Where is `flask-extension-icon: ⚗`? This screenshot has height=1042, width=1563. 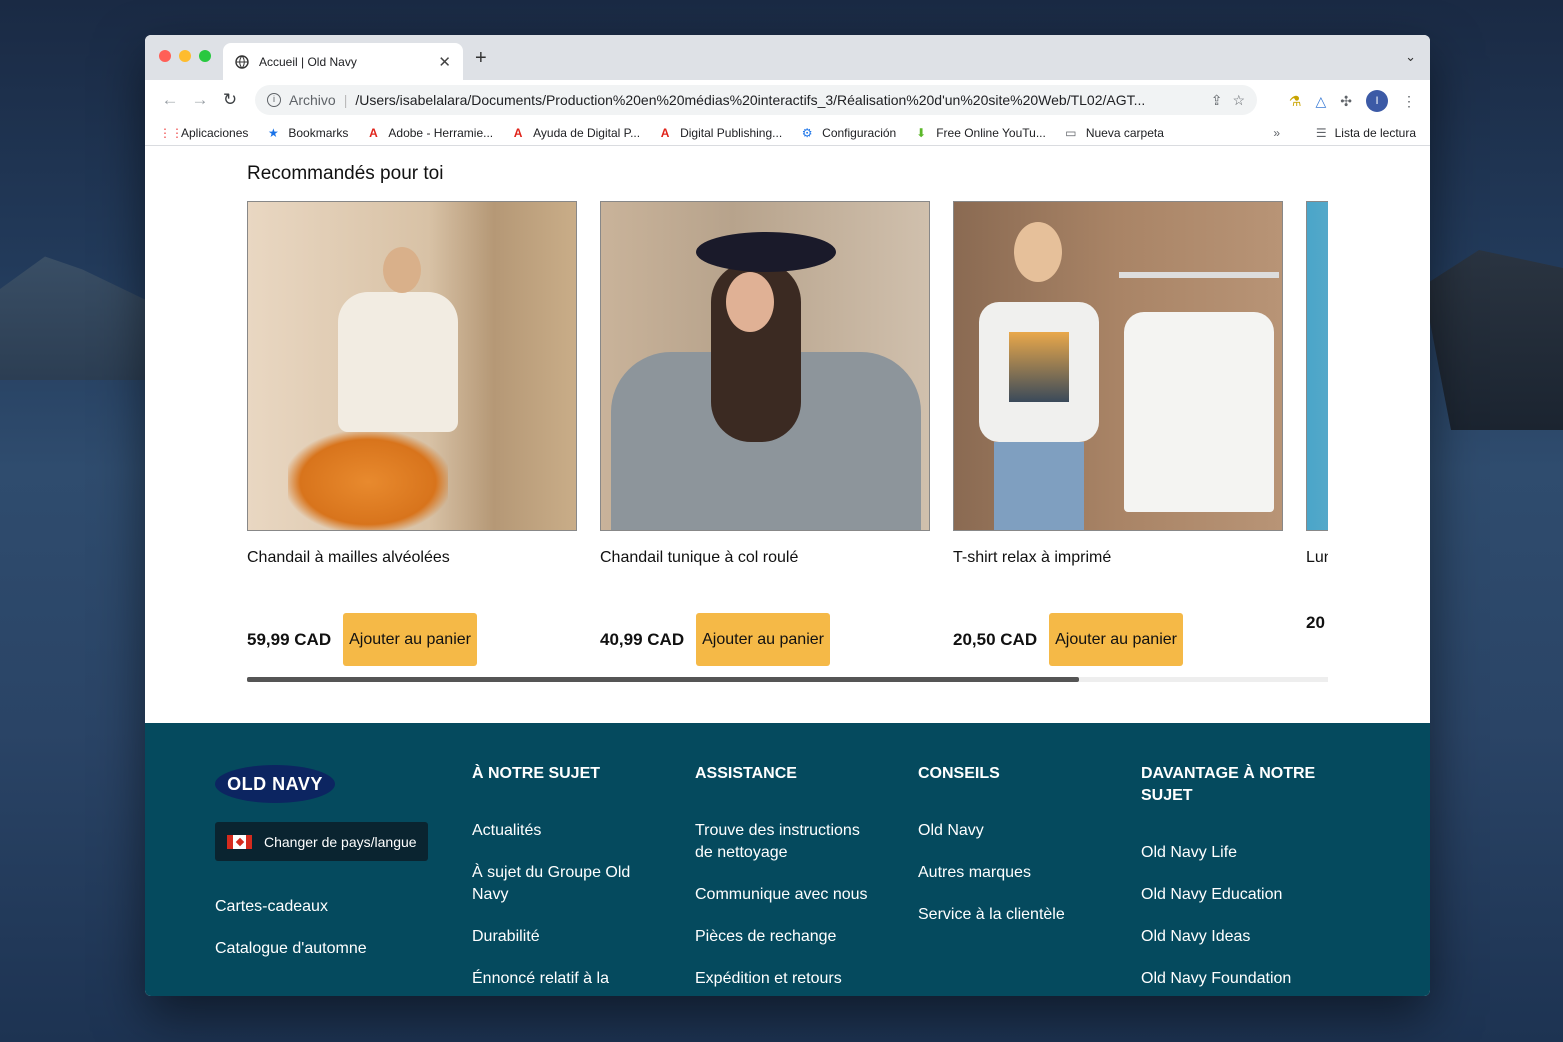
flask-extension-icon: ⚗ is located at coordinates (1295, 101).